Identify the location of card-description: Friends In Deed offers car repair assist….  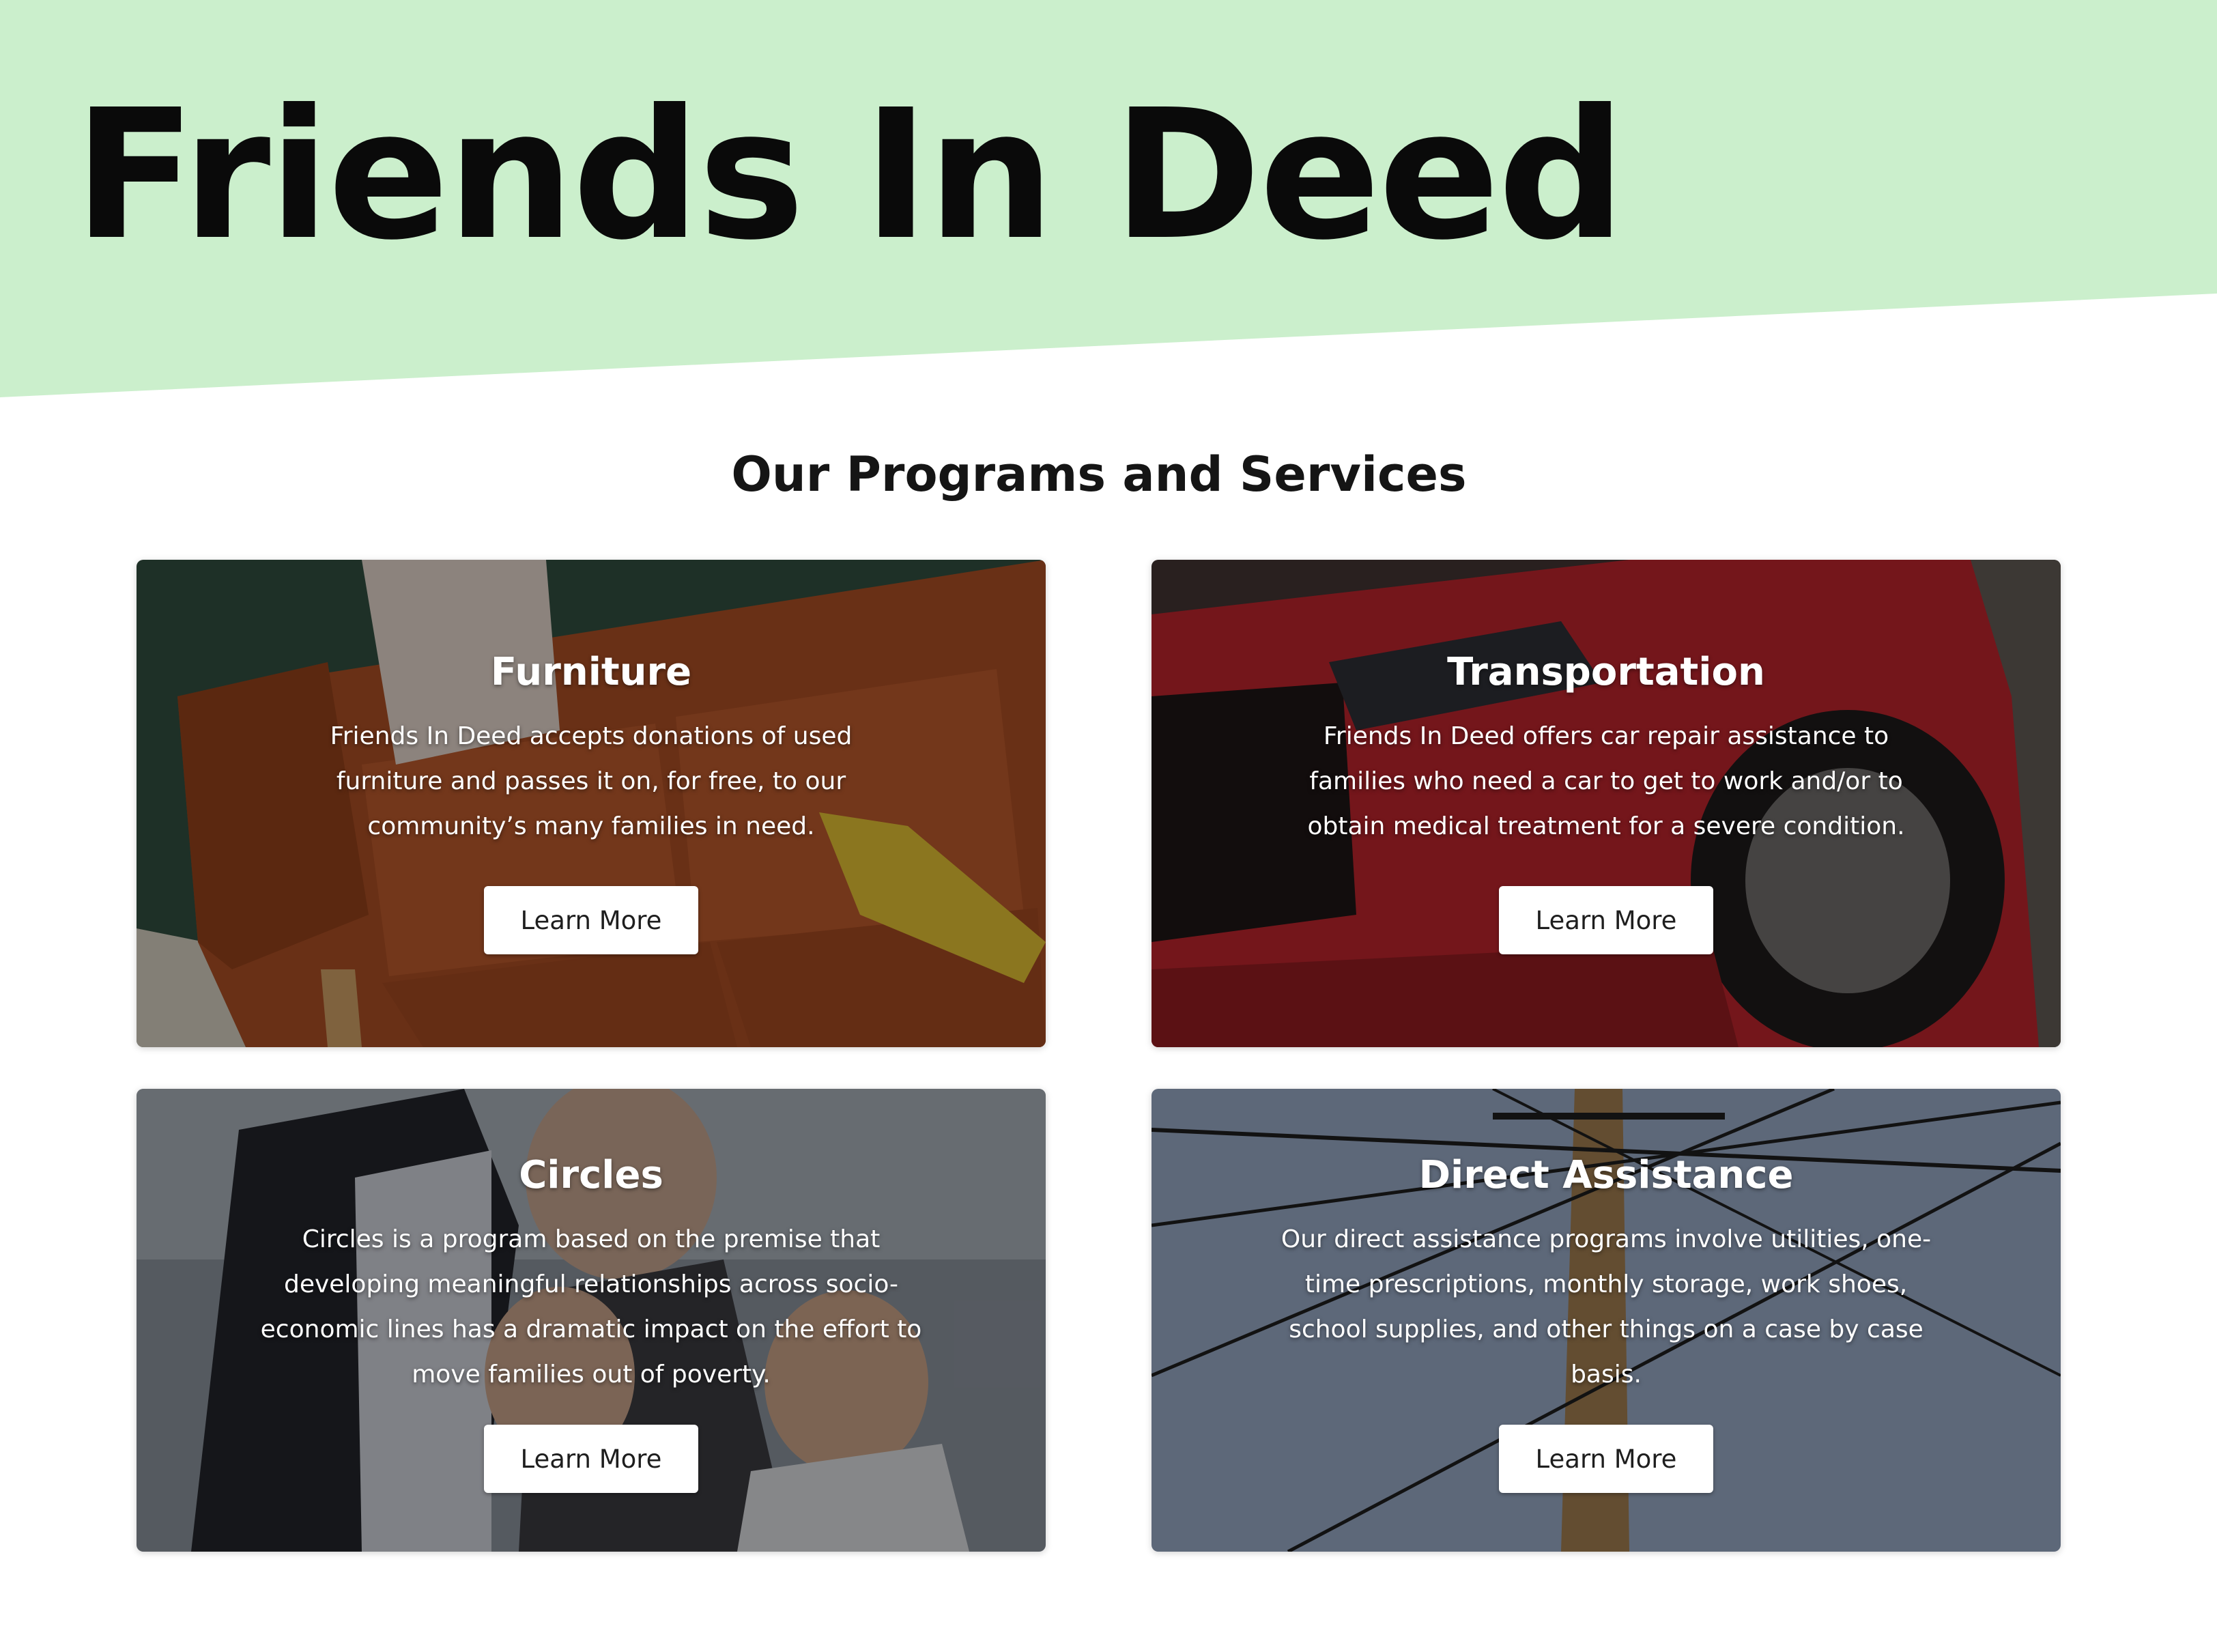
(1606, 781).